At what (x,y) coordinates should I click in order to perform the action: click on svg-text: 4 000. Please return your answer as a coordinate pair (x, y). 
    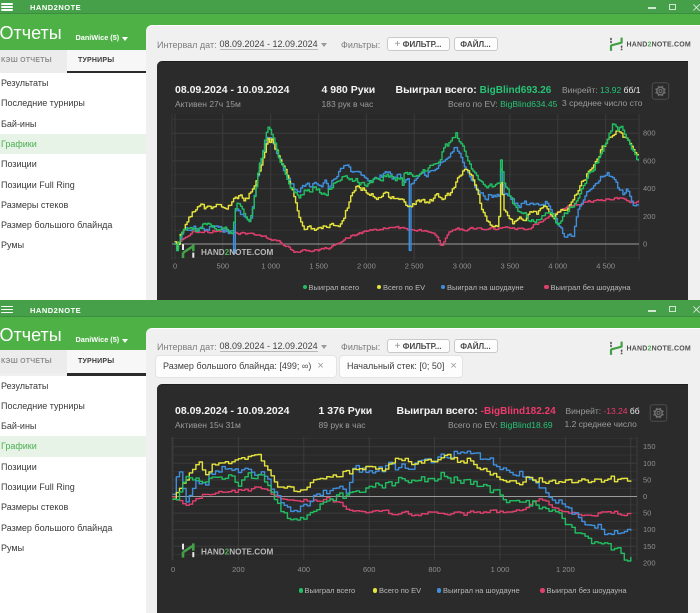
    Looking at the image, I should click on (557, 266).